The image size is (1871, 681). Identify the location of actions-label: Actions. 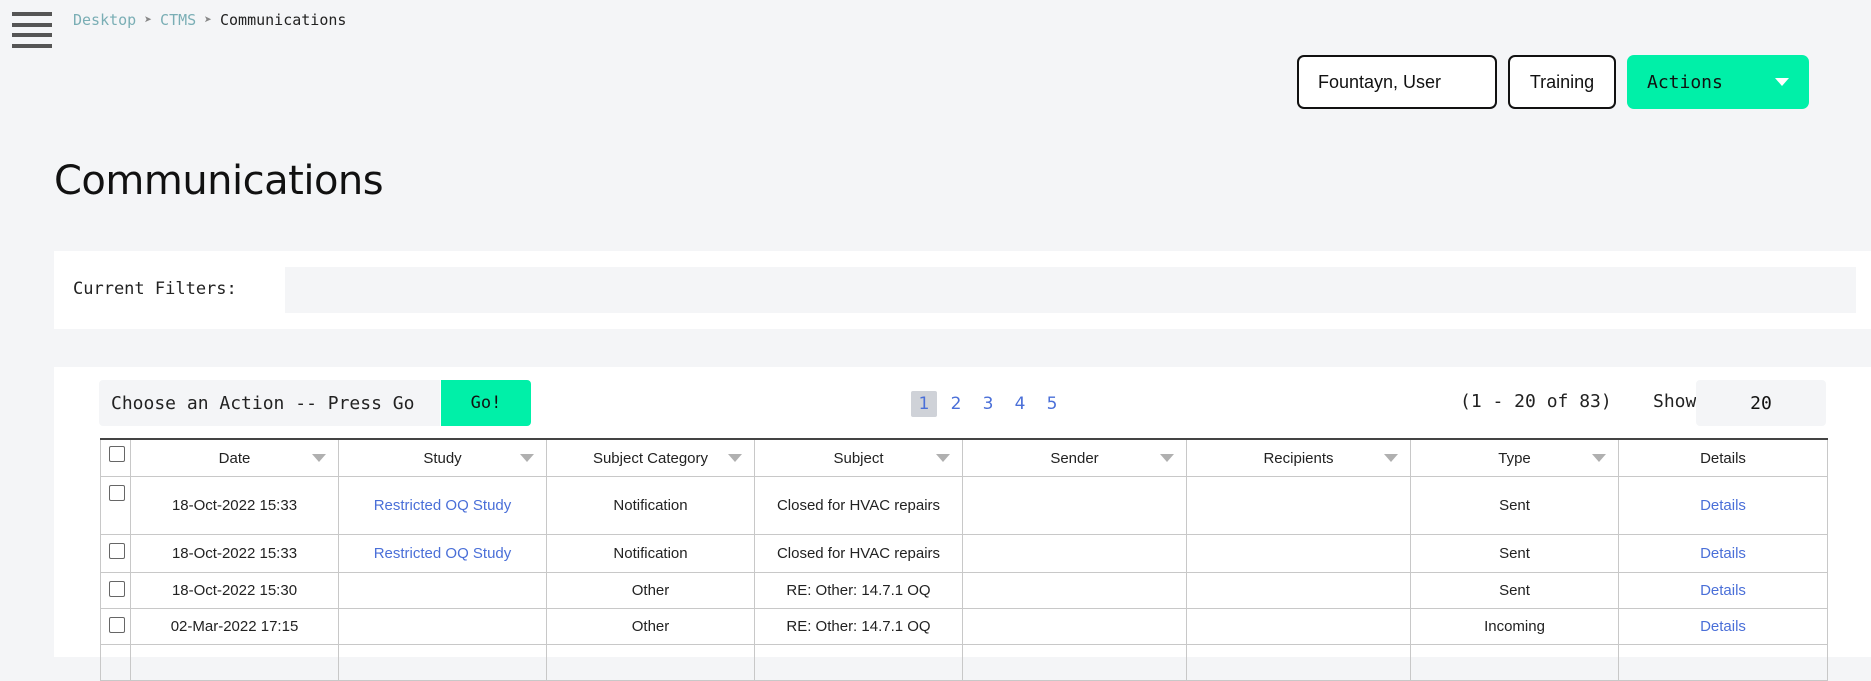
(1685, 82).